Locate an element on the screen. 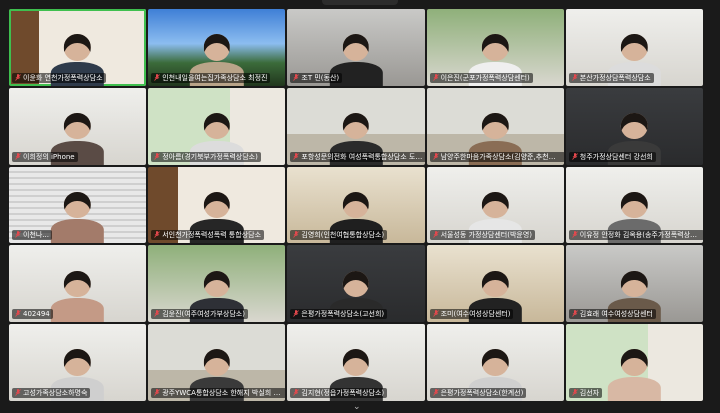 The height and width of the screenshot is (413, 720). participant-name-label: 402494 is located at coordinates (32, 314).